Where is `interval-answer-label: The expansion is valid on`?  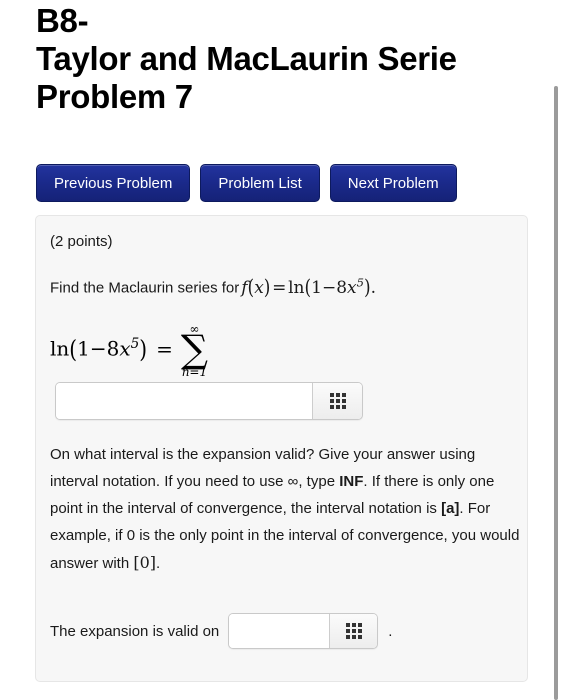 interval-answer-label: The expansion is valid on is located at coordinates (135, 631).